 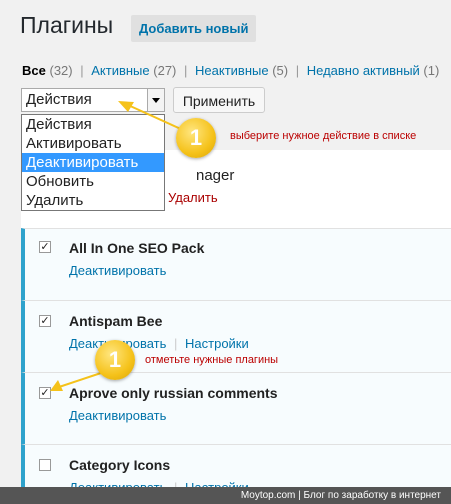 What do you see at coordinates (323, 136) in the screenshot?
I see `annotation-note-top: выберите нужное действие в списке` at bounding box center [323, 136].